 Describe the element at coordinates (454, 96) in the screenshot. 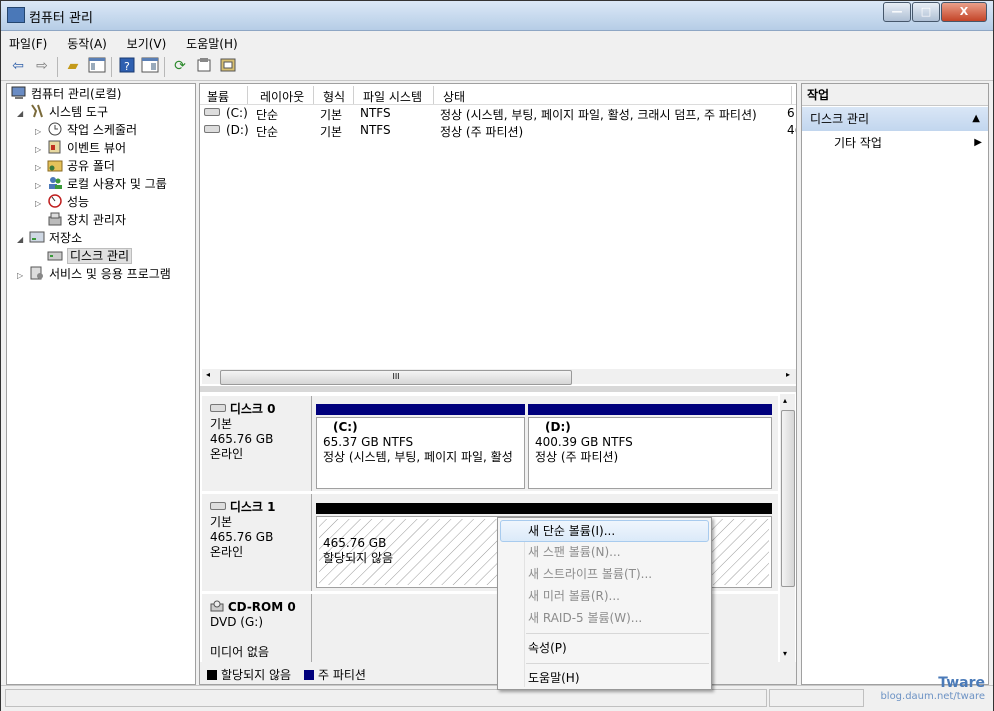

I see `column-header-status: 상태` at that location.